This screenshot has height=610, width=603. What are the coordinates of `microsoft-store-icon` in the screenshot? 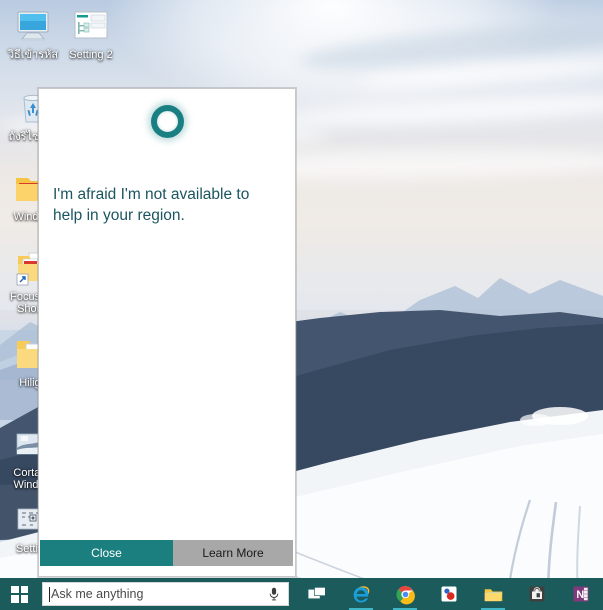 It's located at (537, 594).